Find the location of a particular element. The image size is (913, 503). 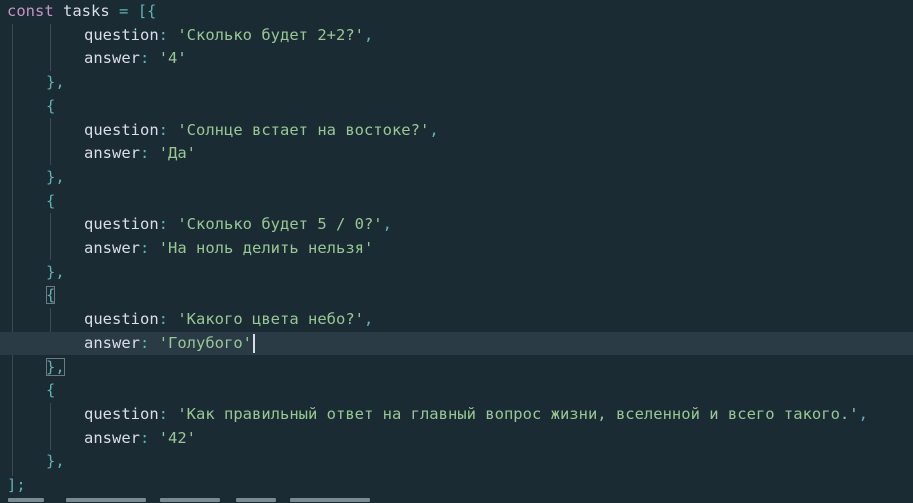

question-string: 'Сколько будет 2+2?' is located at coordinates (270, 34).